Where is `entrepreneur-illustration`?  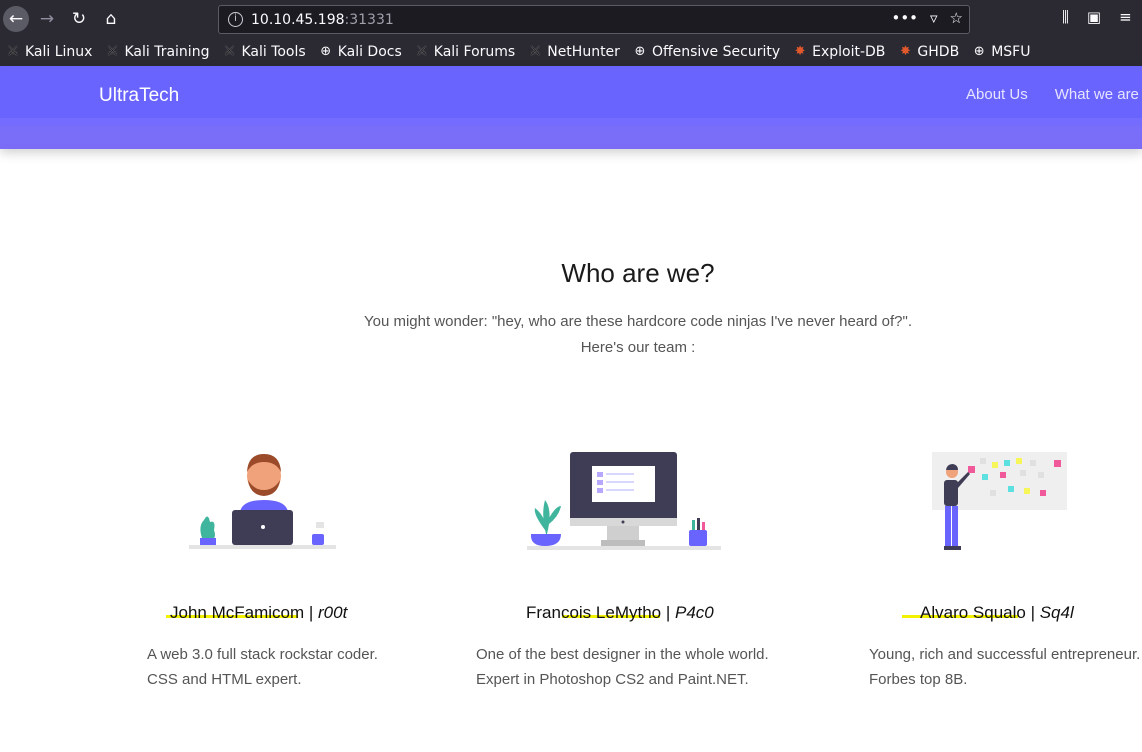 entrepreneur-illustration is located at coordinates (999, 501).